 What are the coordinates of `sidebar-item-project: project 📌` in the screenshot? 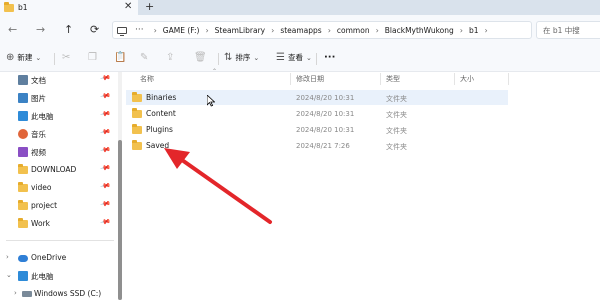 It's located at (59, 206).